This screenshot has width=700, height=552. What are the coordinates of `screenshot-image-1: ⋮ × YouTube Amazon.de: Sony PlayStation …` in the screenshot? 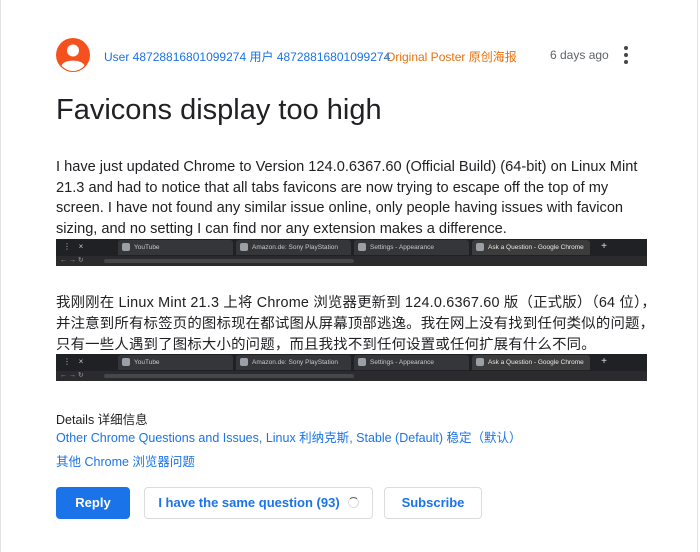 It's located at (351, 252).